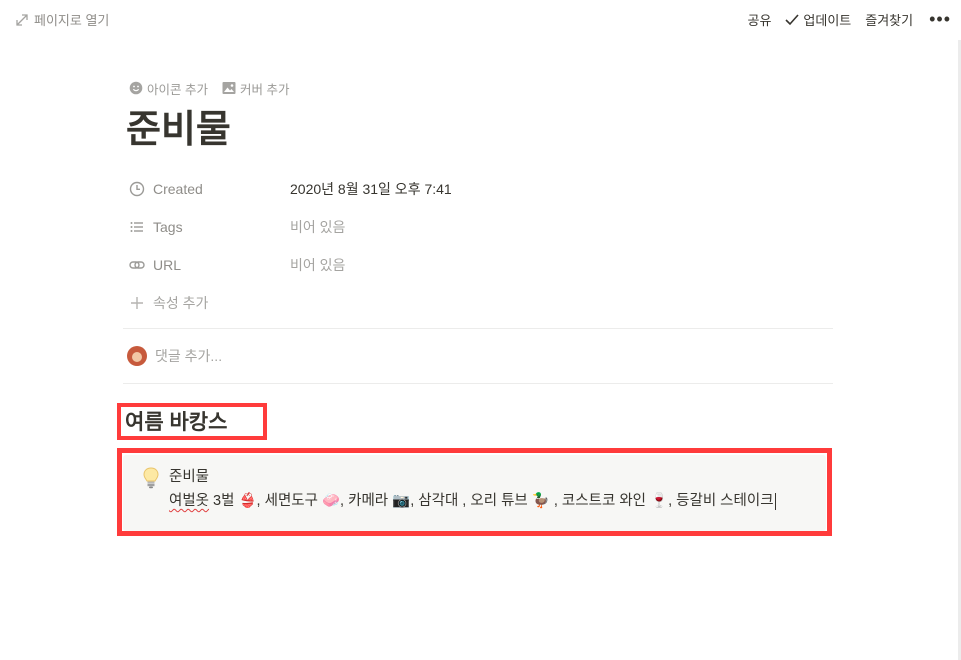 Image resolution: width=961 pixels, height=660 pixels. Describe the element at coordinates (136, 227) in the screenshot. I see `list-icon` at that location.